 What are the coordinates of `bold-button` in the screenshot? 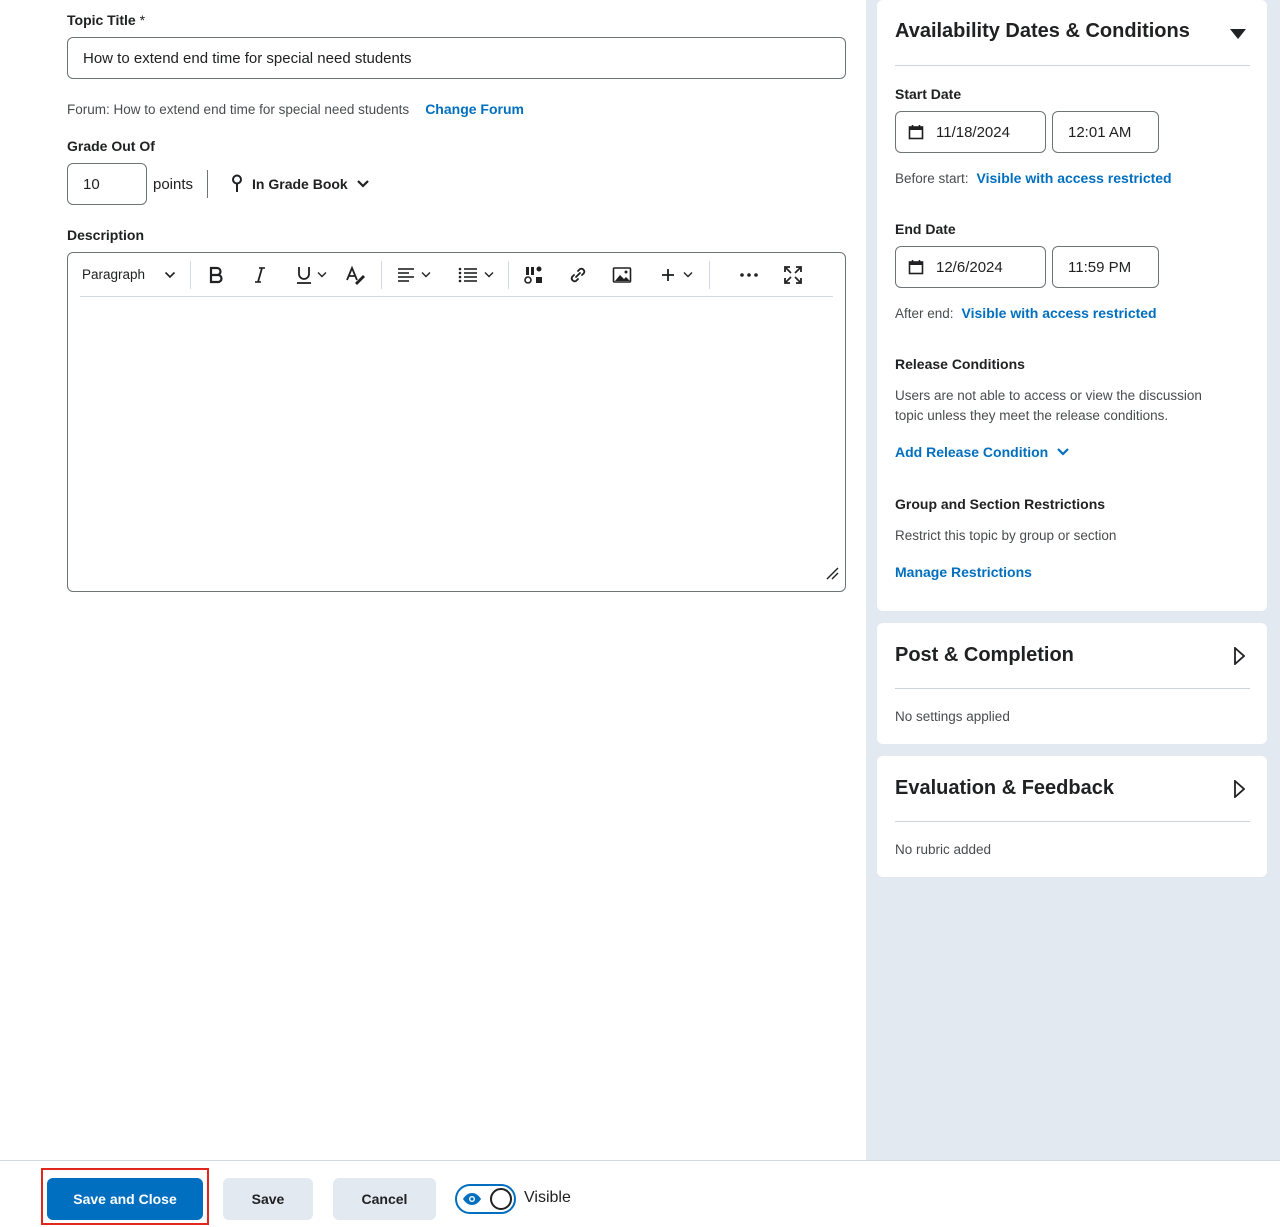 It's located at (216, 275).